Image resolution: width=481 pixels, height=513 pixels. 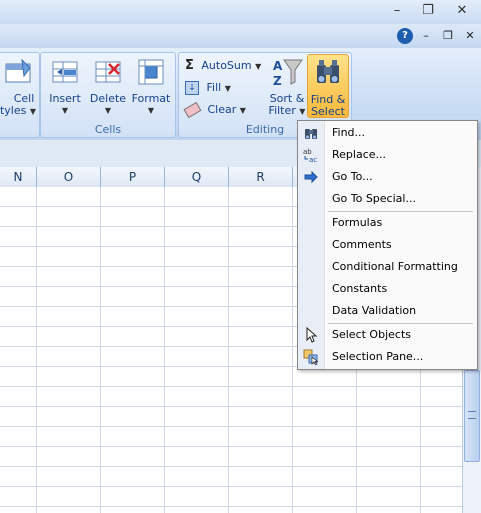 I want to click on column-header-r: R, so click(x=261, y=177).